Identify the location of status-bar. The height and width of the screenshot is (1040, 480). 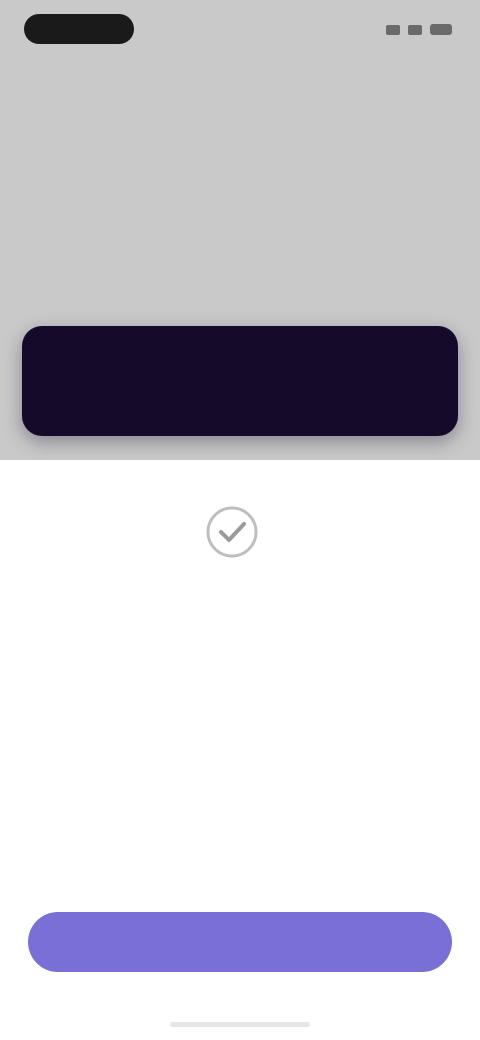
(240, 30).